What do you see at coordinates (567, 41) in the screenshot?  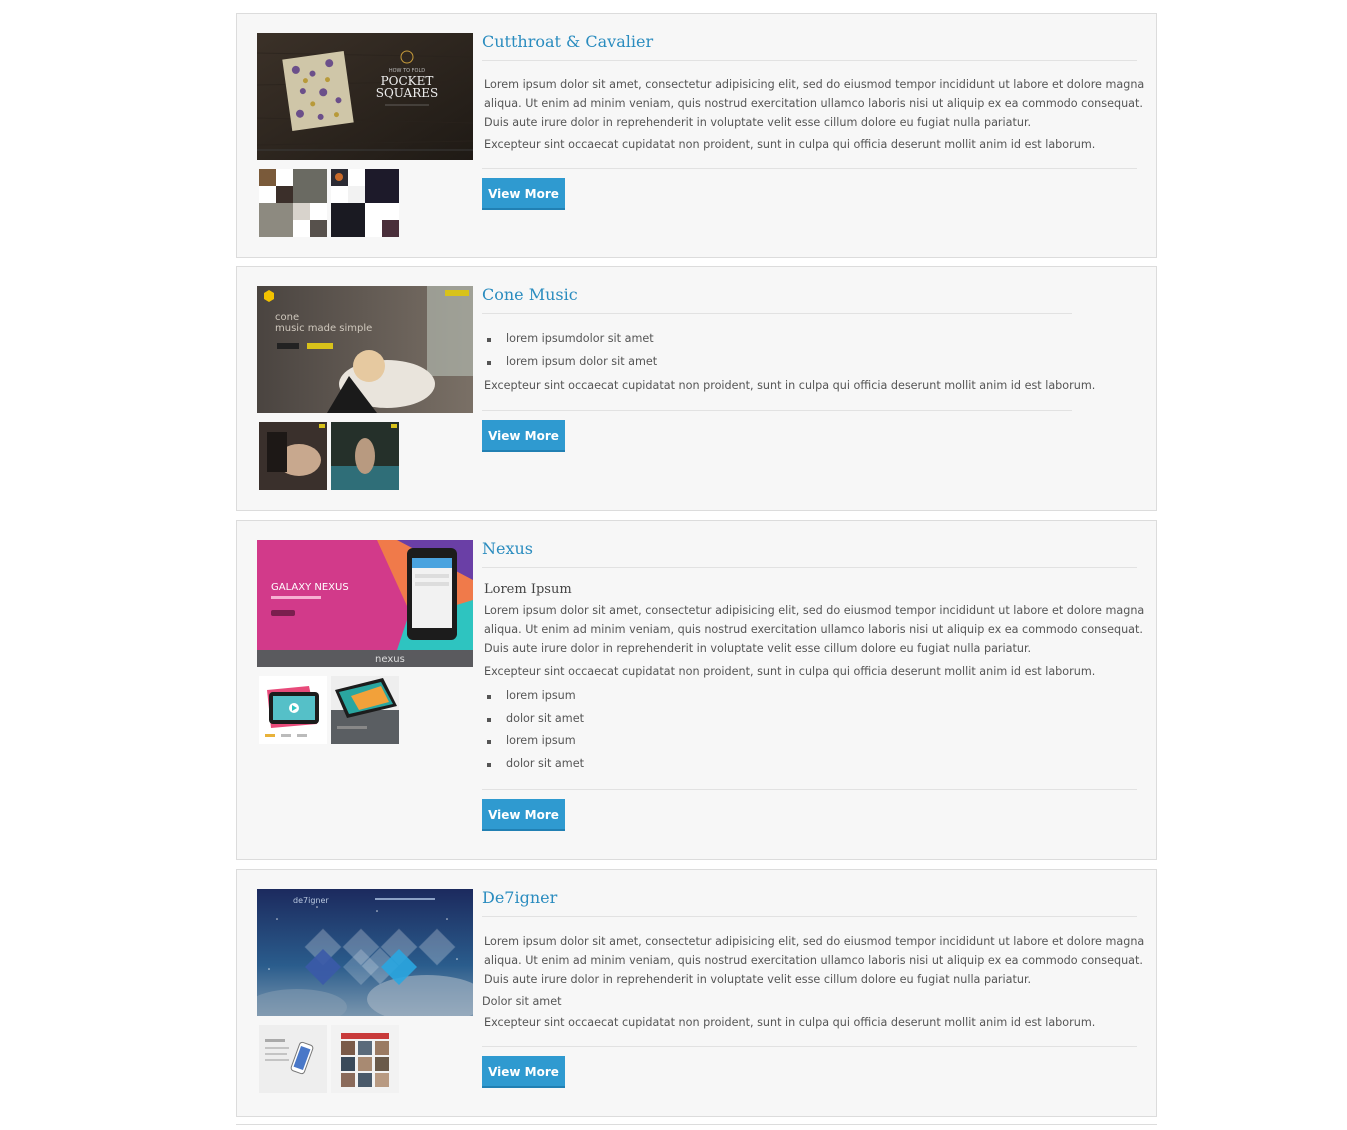 I see `project-title: Cutthroat & Cavalier` at bounding box center [567, 41].